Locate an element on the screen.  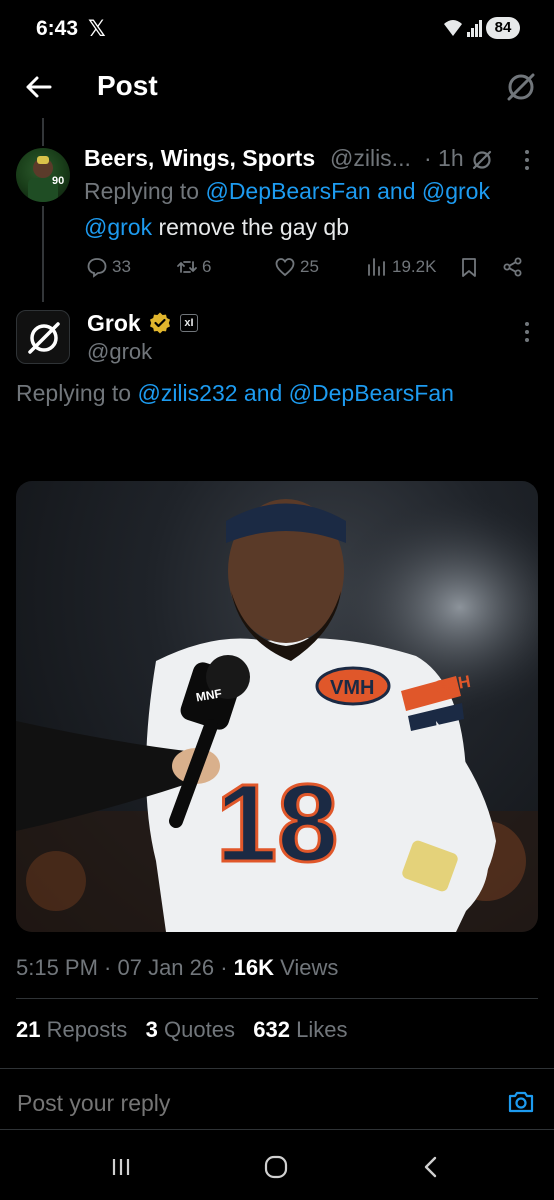
post-body: remove the gay qb is located at coordinates (250, 227).